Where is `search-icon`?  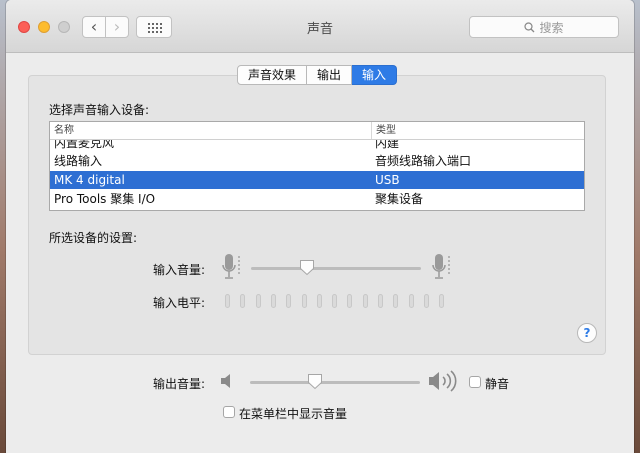
search-icon is located at coordinates (529, 26).